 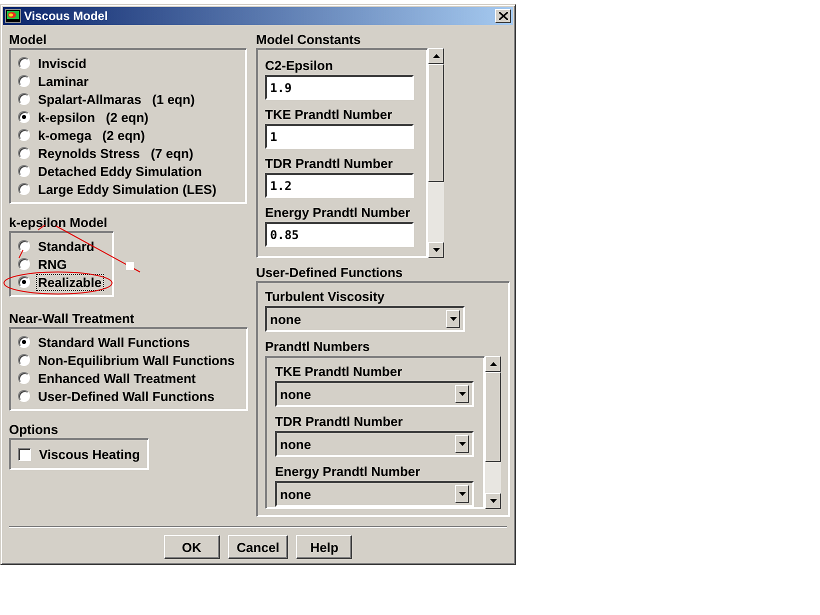 What do you see at coordinates (34, 429) in the screenshot?
I see `group-label: Options` at bounding box center [34, 429].